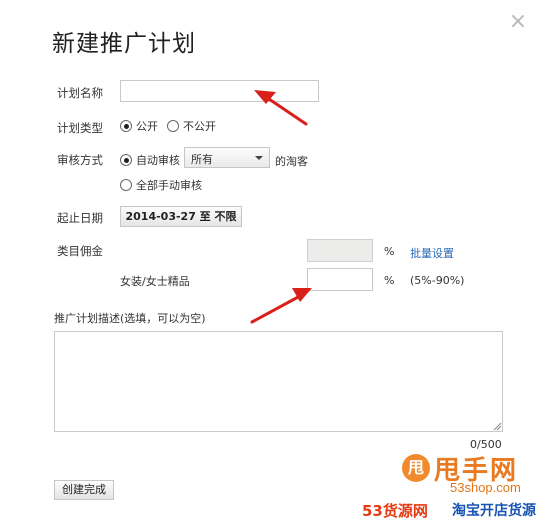  Describe the element at coordinates (181, 216) in the screenshot. I see `date-range-button: 2014-03-27 至 不限` at that location.